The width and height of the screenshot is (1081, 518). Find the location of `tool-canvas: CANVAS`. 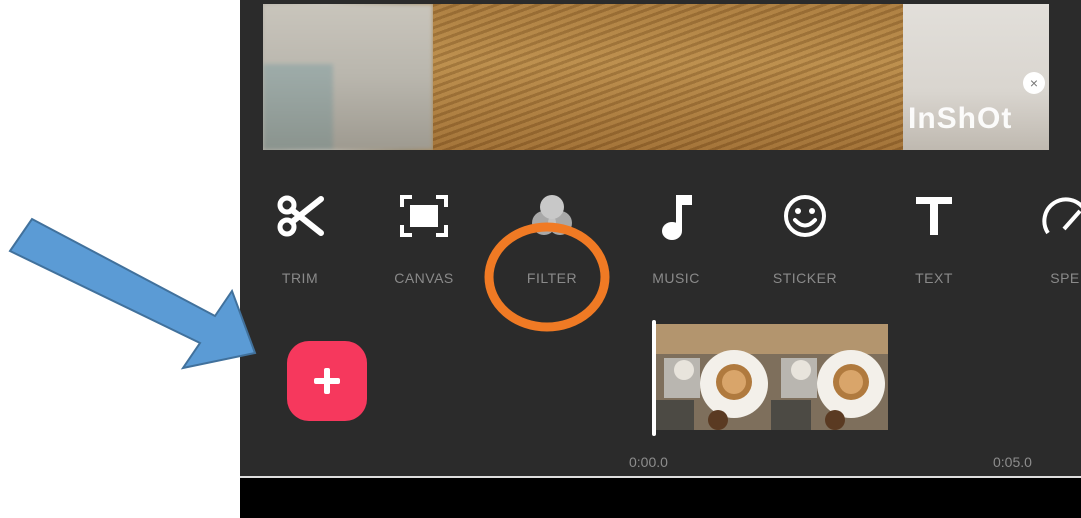

tool-canvas: CANVAS is located at coordinates (424, 235).